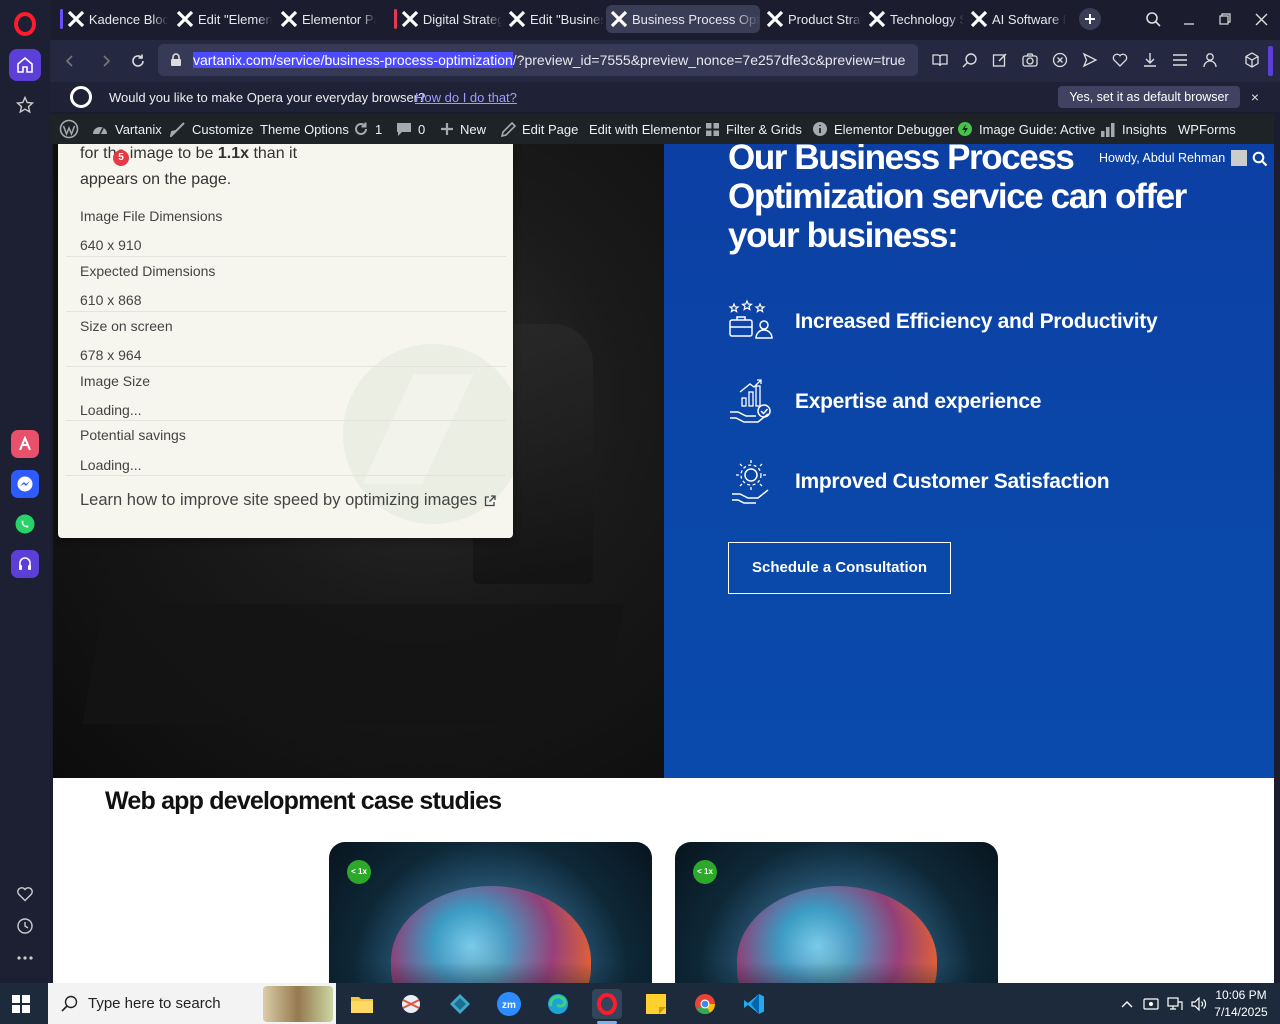 The image size is (1280, 1024). What do you see at coordinates (362, 1004) in the screenshot?
I see `file-explorer-icon` at bounding box center [362, 1004].